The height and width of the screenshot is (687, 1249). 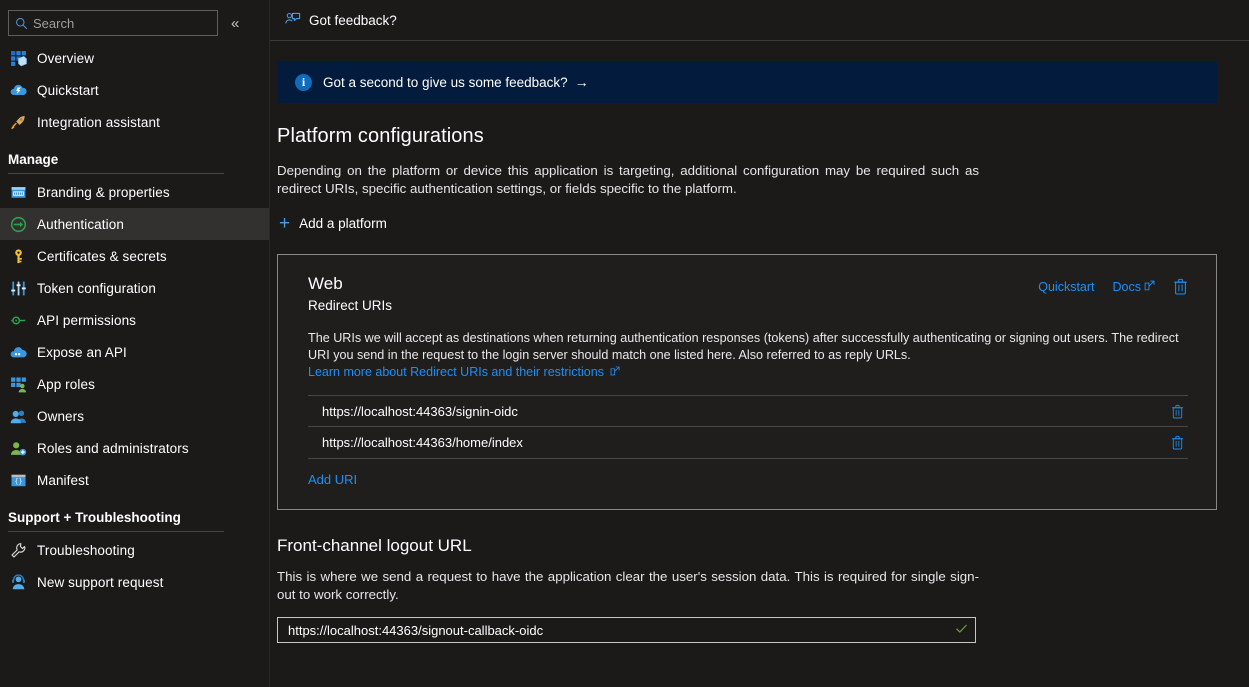 What do you see at coordinates (102, 256) in the screenshot?
I see `sidebar-item-label: Certificates & secrets` at bounding box center [102, 256].